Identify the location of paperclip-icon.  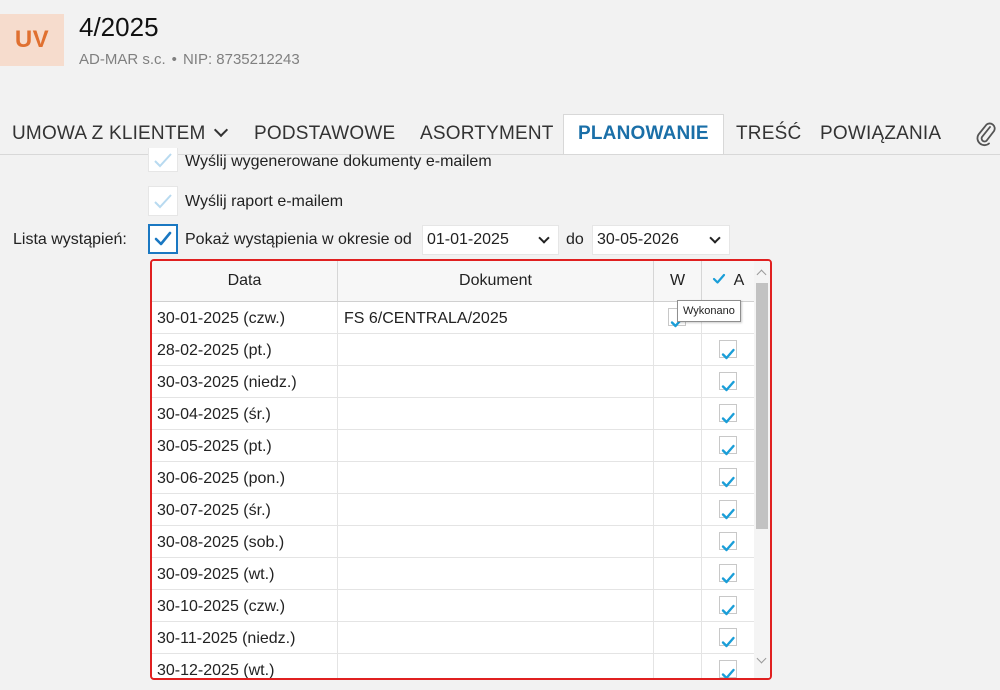
(986, 136).